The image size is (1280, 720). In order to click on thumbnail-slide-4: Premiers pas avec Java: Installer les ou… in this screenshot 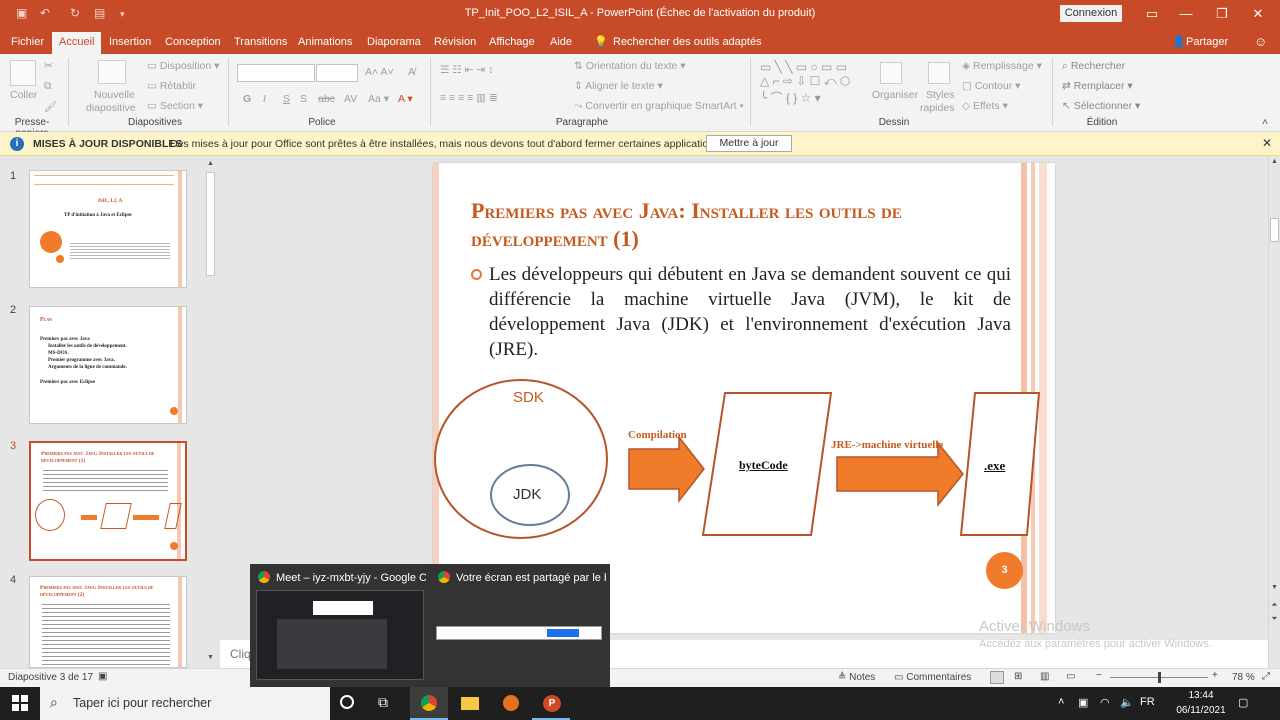, I will do `click(108, 622)`.